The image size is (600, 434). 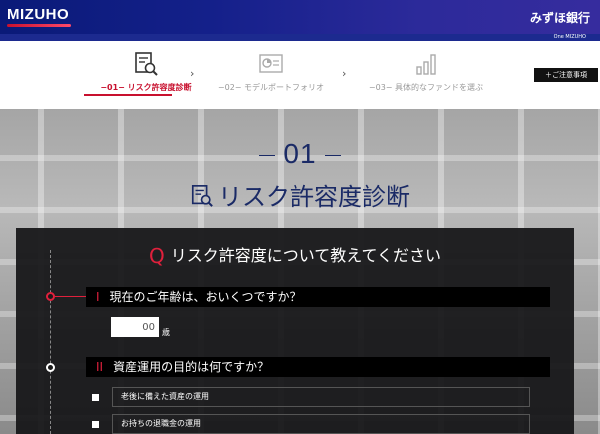 I want to click on age-unit: 歳, so click(x=166, y=332).